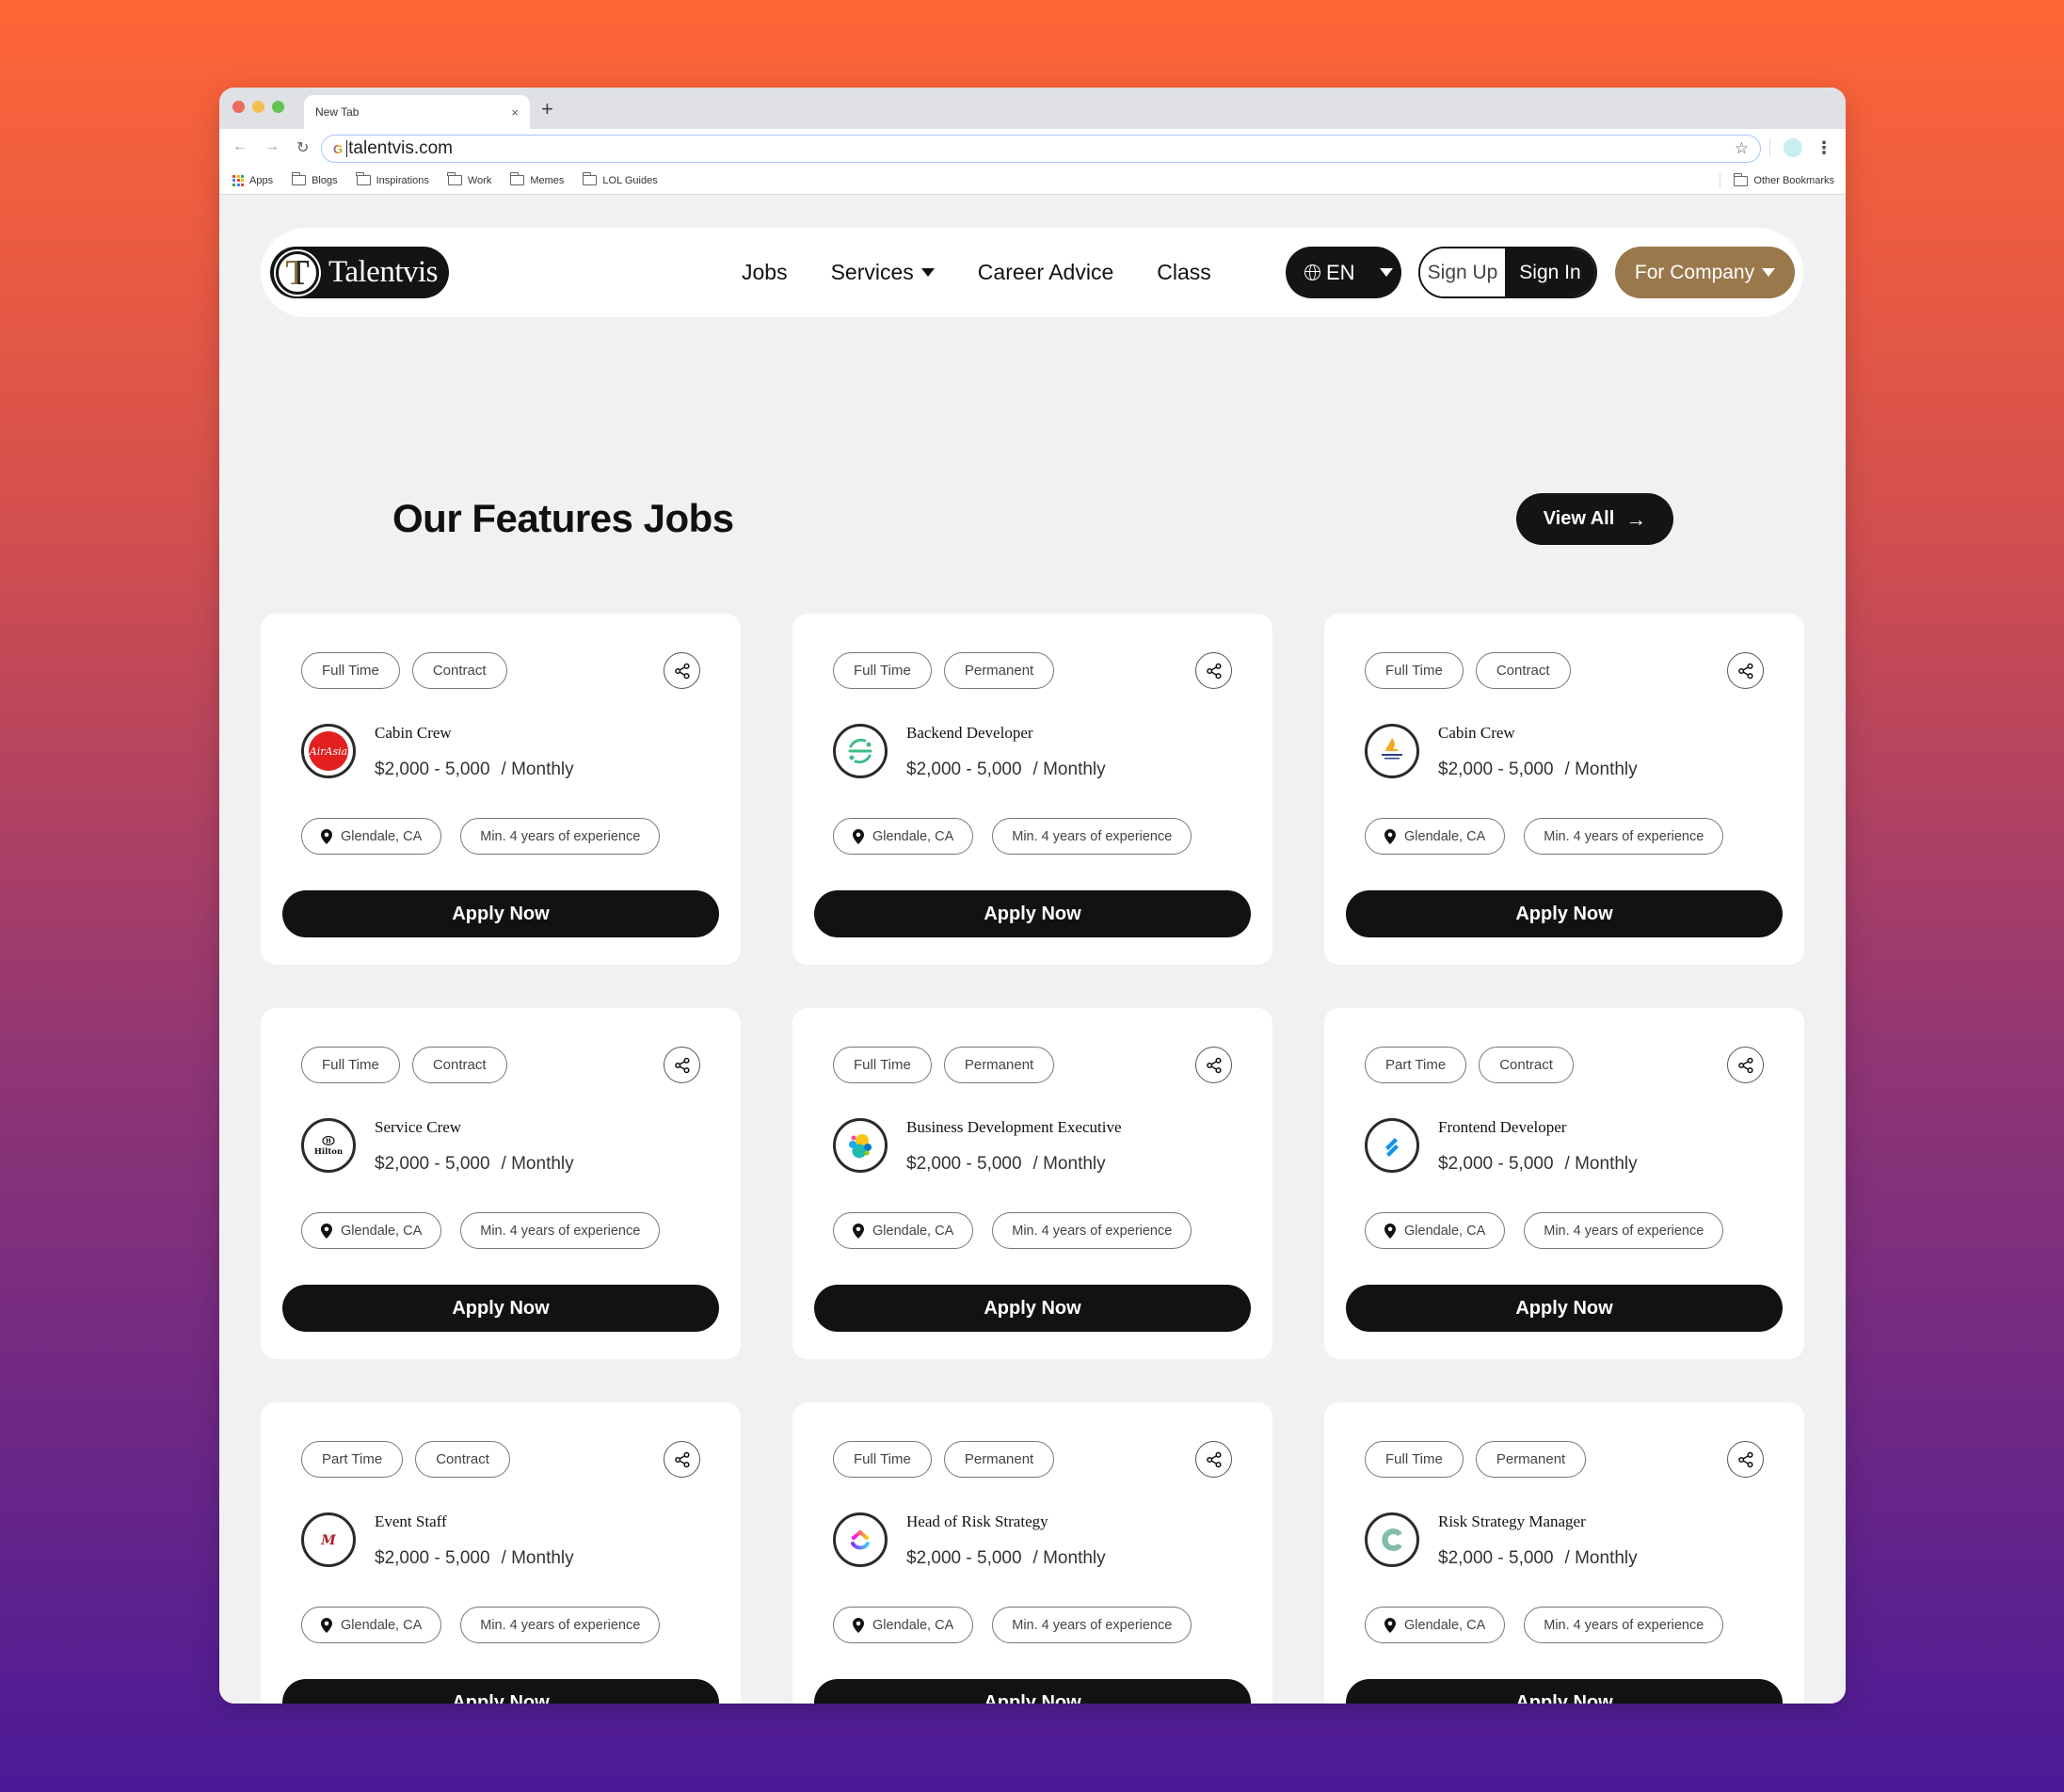 The image size is (2064, 1792). I want to click on menu-item-services: Services, so click(883, 272).